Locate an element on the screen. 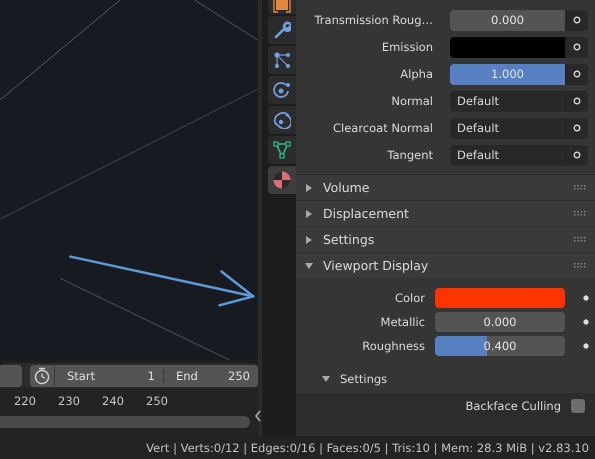 This screenshot has height=459, width=595. property-label: Metallic is located at coordinates (403, 322).